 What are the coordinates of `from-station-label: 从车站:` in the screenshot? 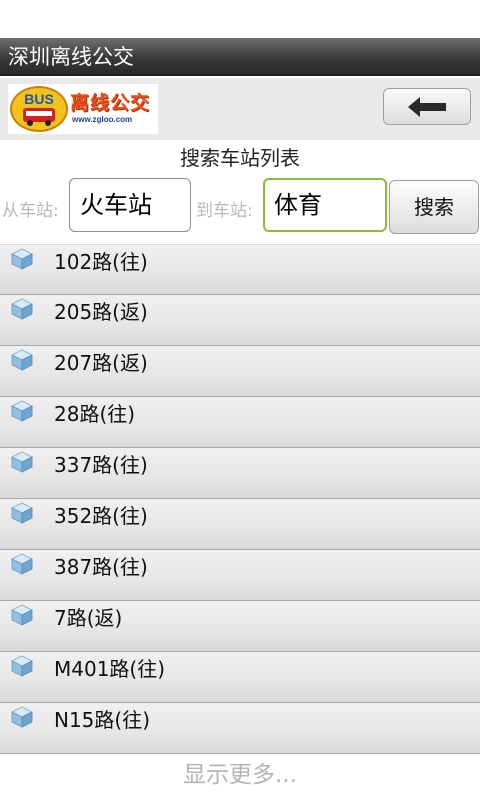 It's located at (30, 211).